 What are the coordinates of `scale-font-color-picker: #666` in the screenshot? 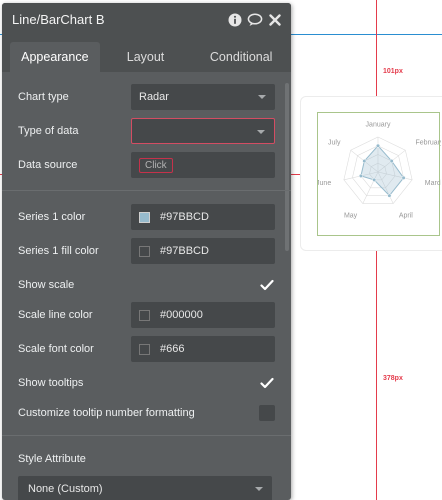 It's located at (203, 349).